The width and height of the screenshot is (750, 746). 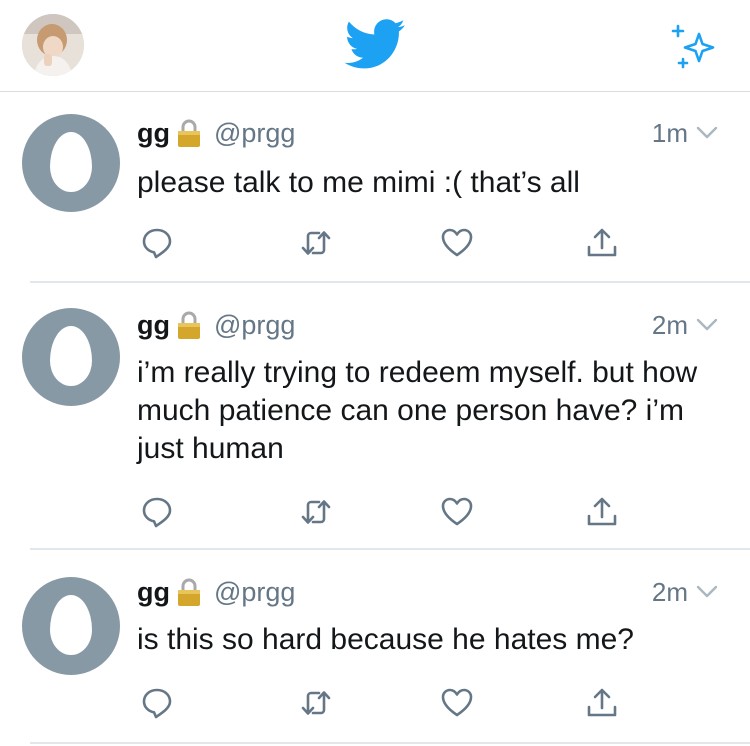 I want to click on top-bar, so click(x=375, y=46).